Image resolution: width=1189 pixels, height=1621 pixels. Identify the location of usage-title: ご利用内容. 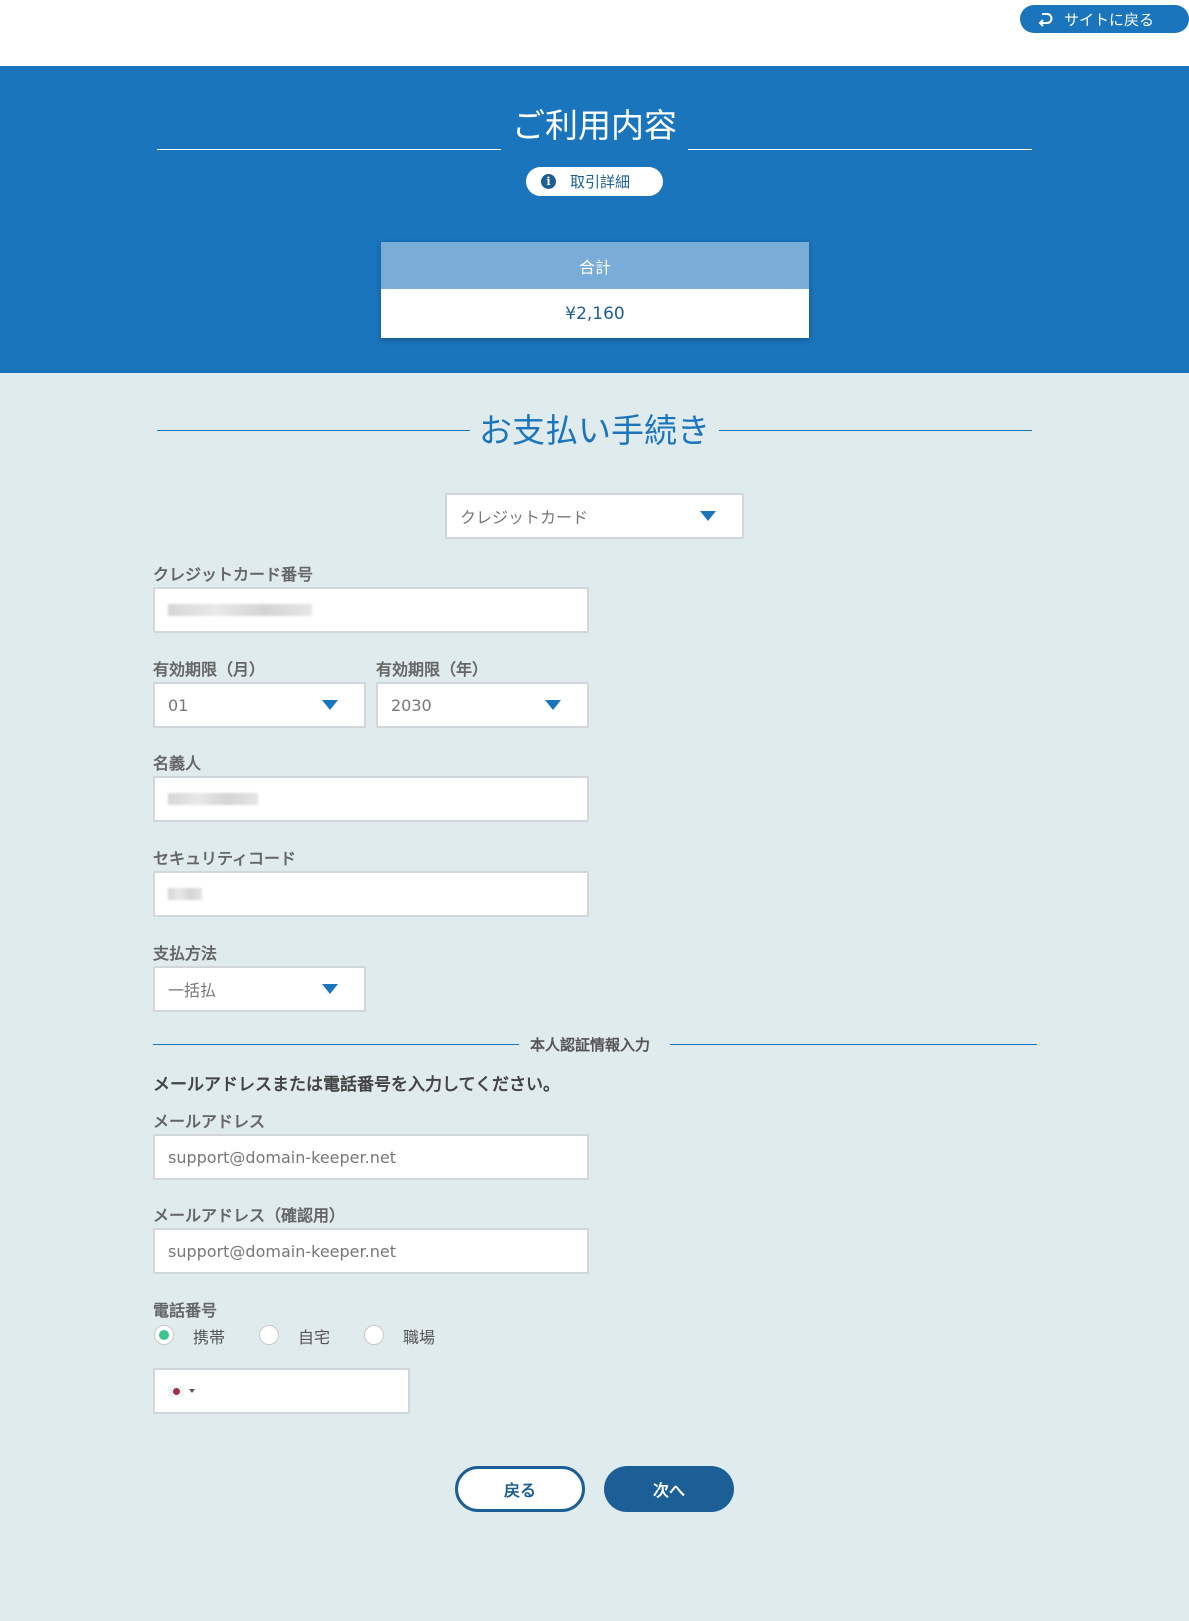
(594, 125).